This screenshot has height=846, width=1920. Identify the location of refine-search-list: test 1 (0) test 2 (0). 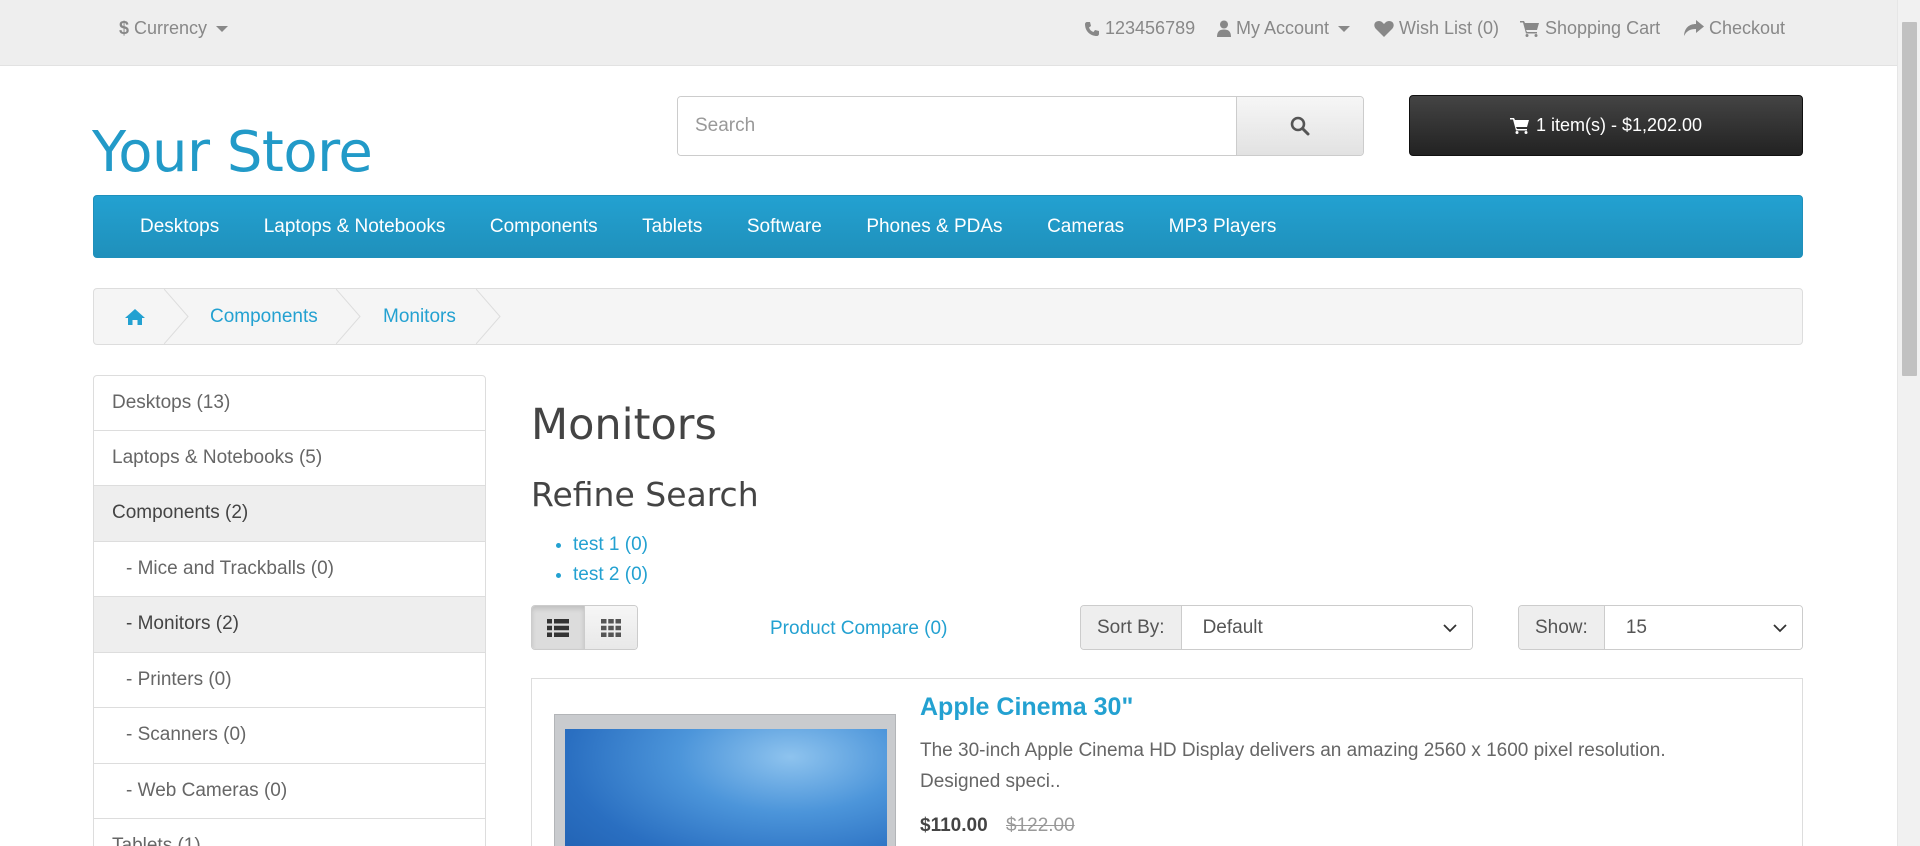
(610, 563).